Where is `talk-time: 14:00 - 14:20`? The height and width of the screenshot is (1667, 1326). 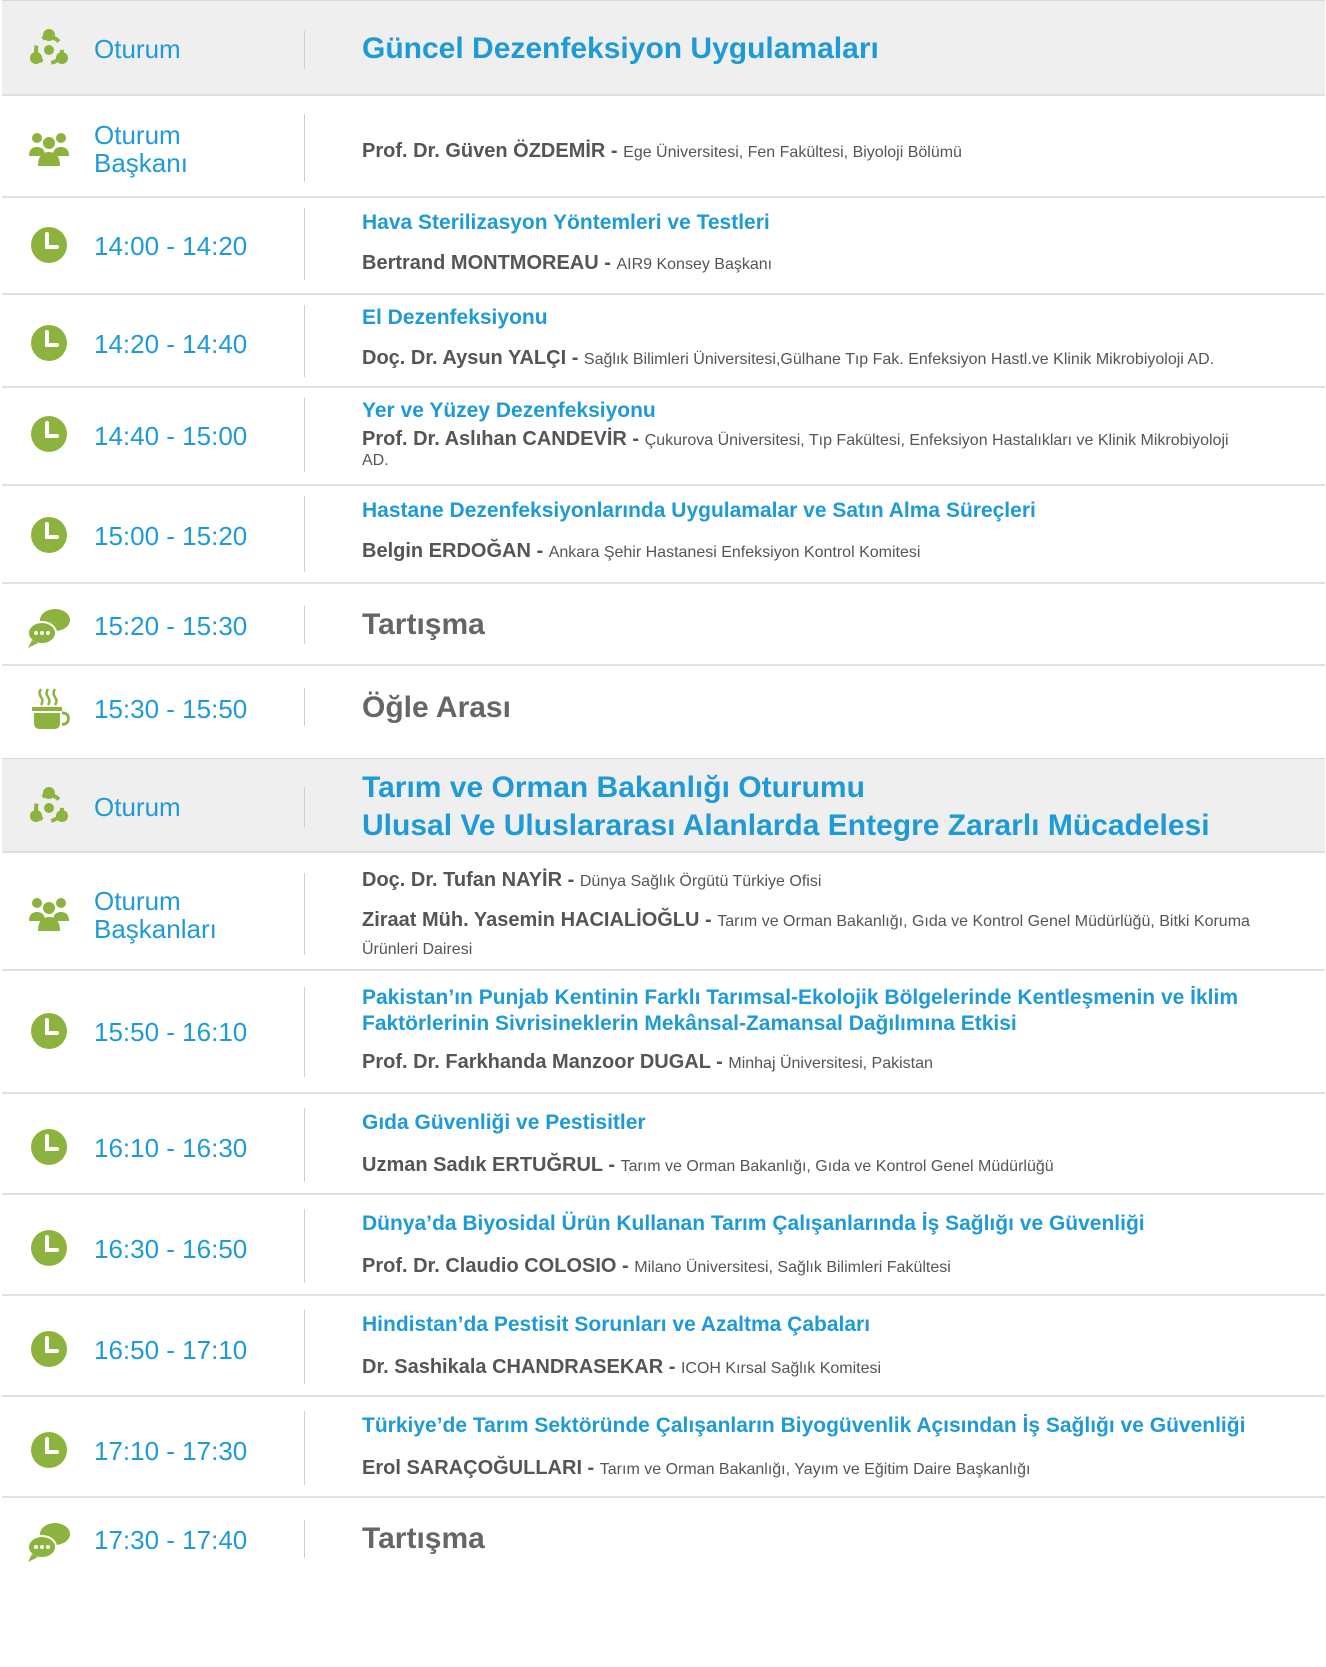
talk-time: 14:00 - 14:20 is located at coordinates (171, 246).